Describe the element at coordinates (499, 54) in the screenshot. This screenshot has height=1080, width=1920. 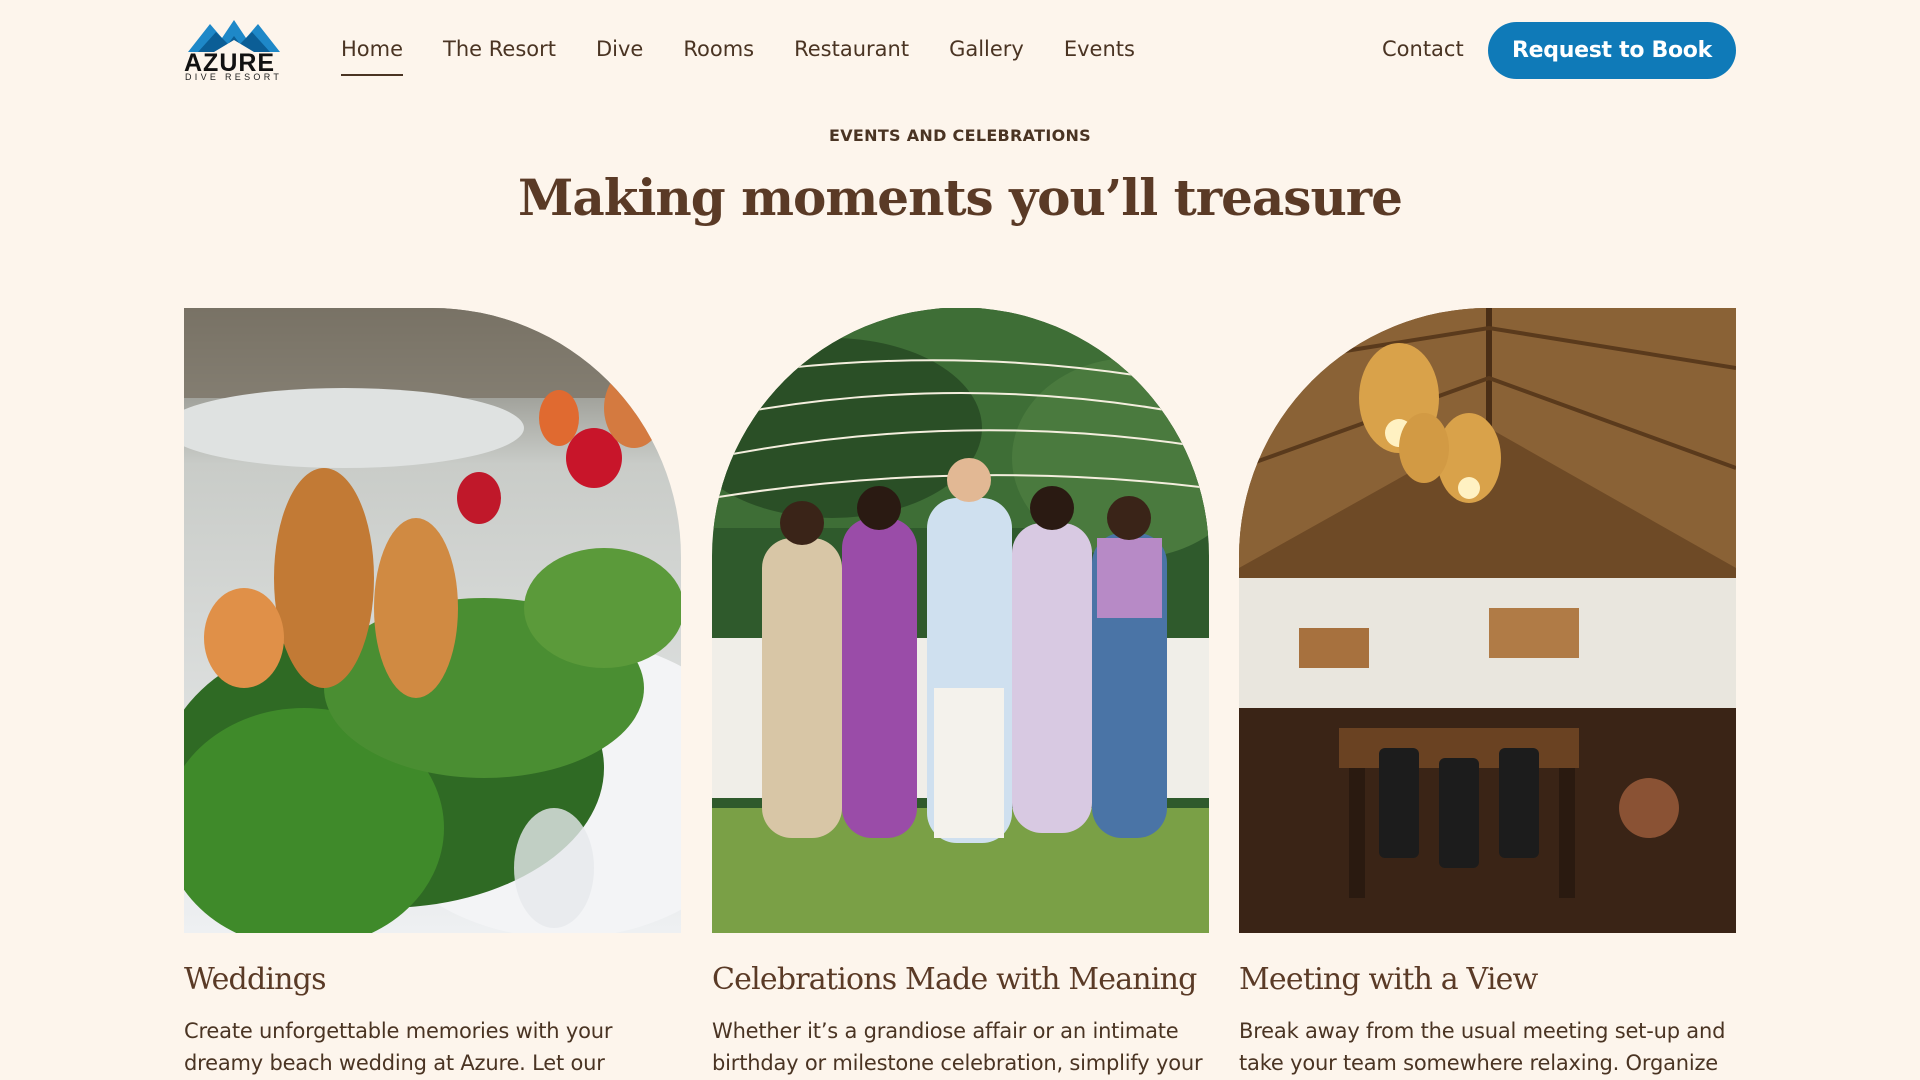
I see `nav-the-resort: The Resort` at that location.